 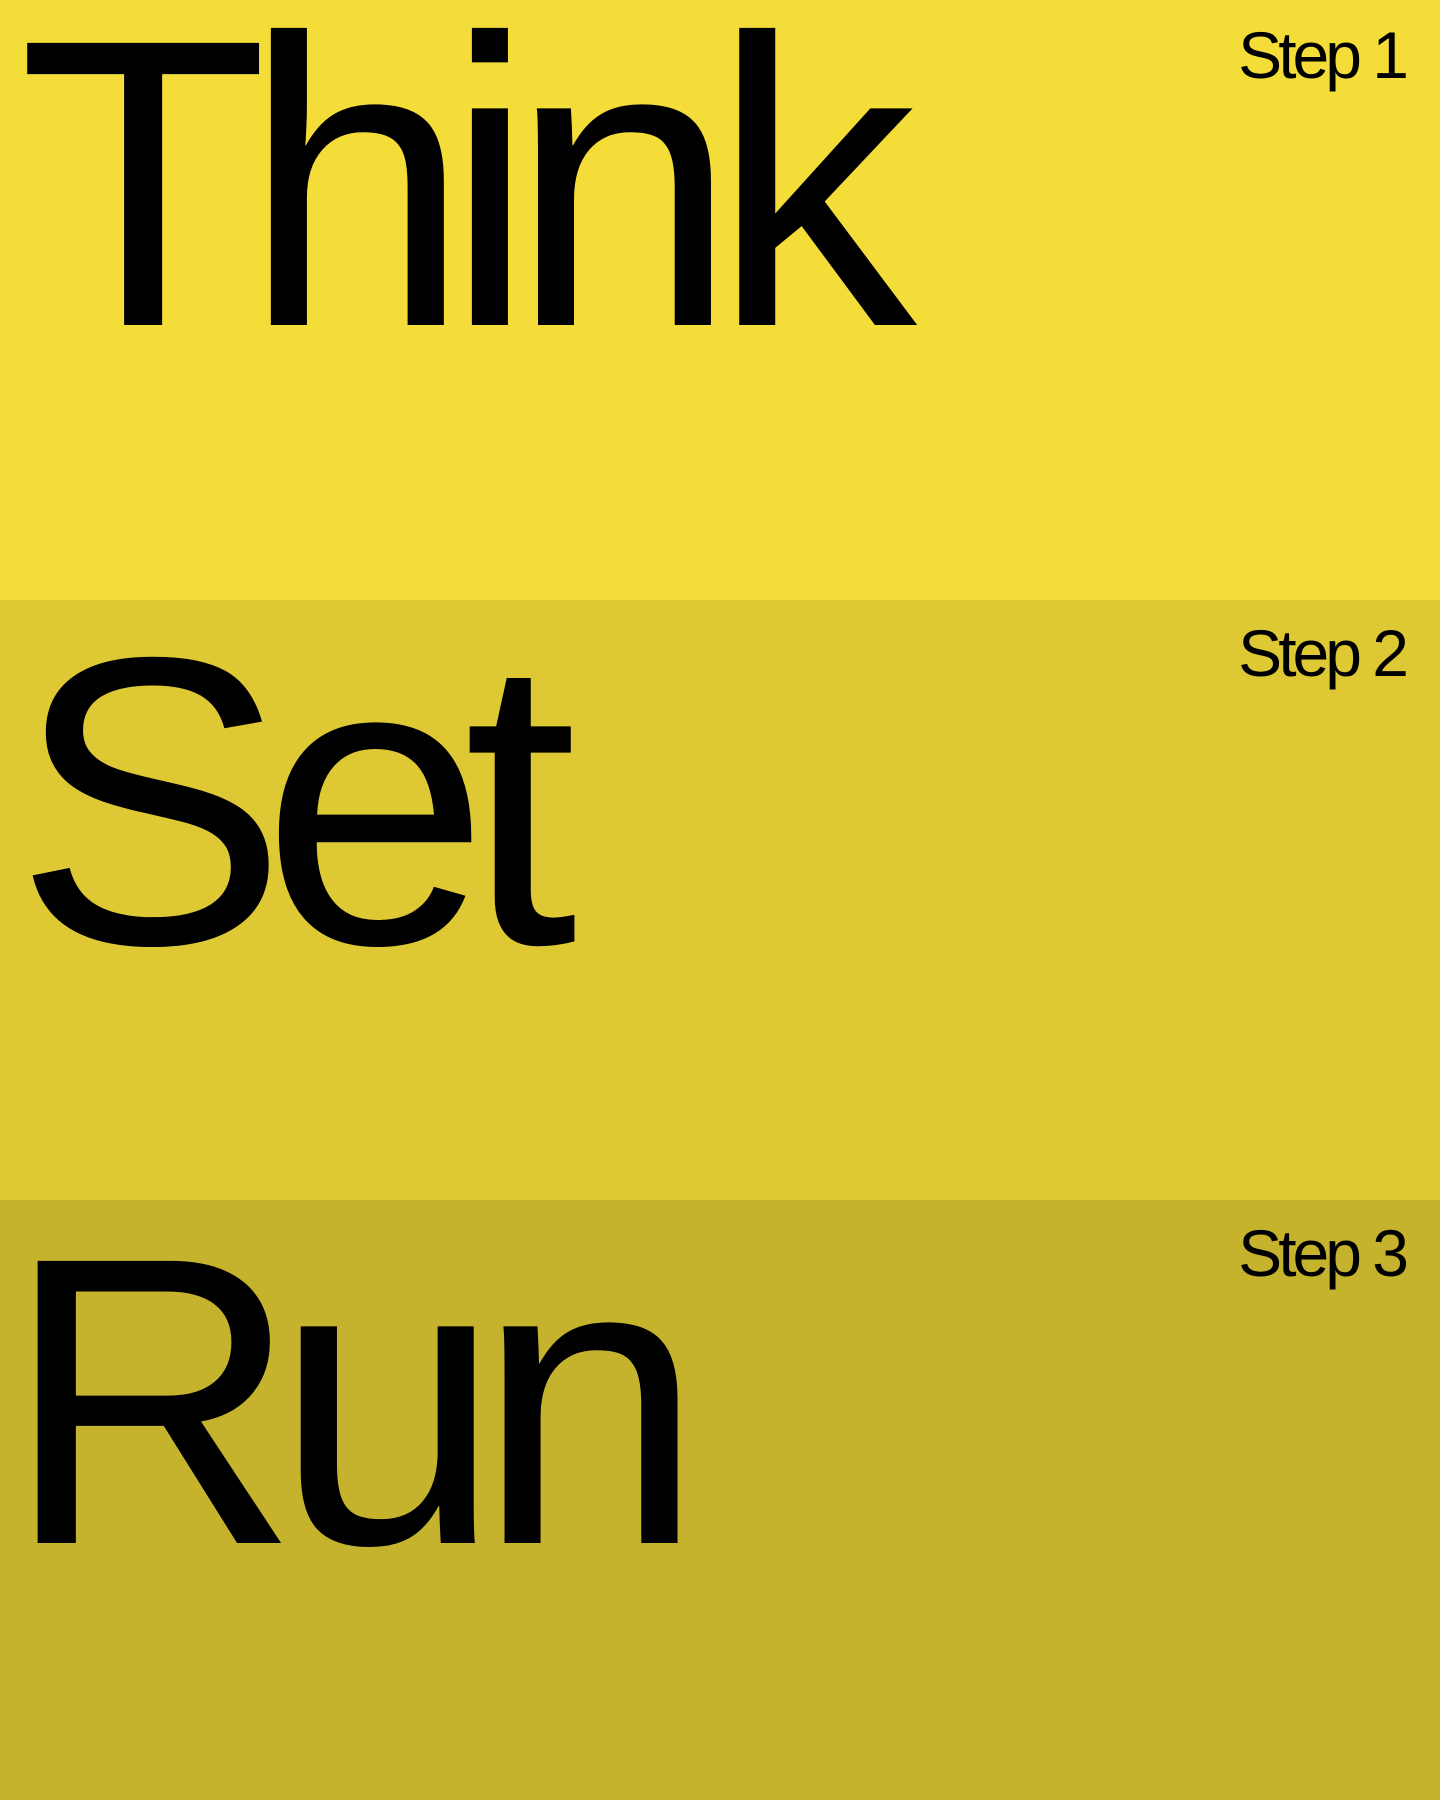 What do you see at coordinates (295, 815) in the screenshot?
I see `panel-word-set: Set` at bounding box center [295, 815].